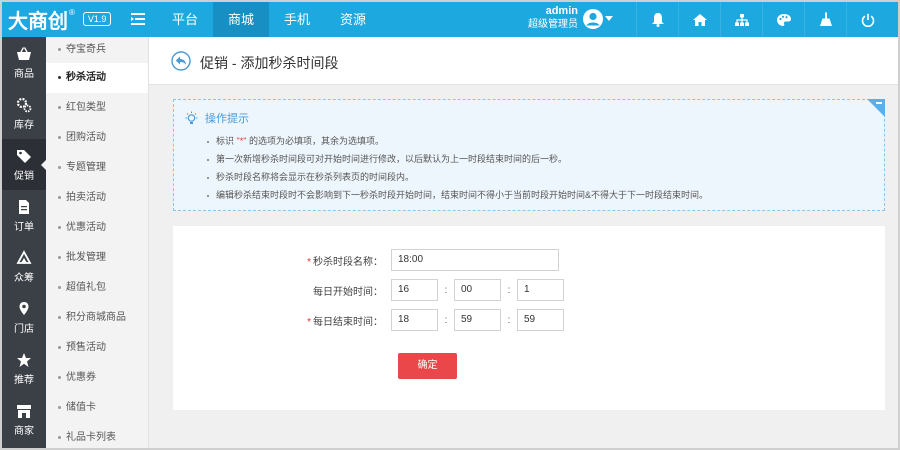 This screenshot has width=900, height=450. I want to click on sub-item-label: 夺宝奇兵, so click(86, 49).